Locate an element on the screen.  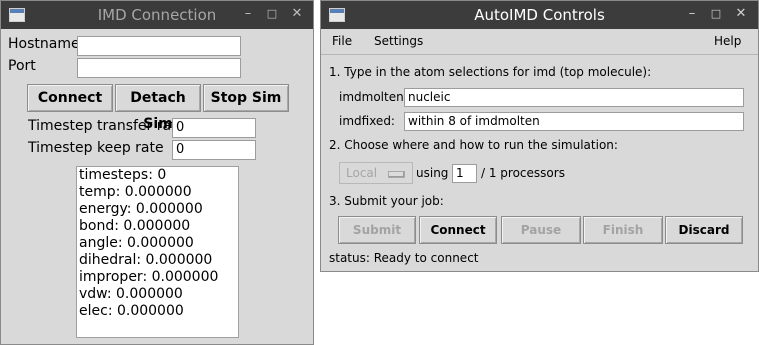
timestep-transfer-label: Timestep transfer rate is located at coordinates (107, 126).